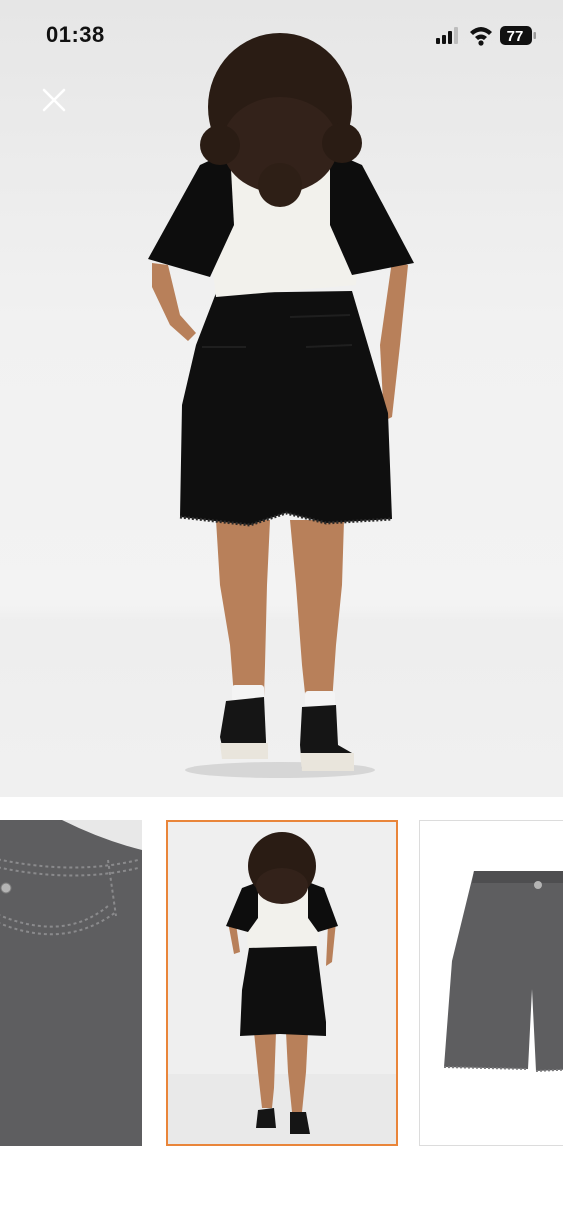 The height and width of the screenshot is (1219, 563). I want to click on close-button, so click(54, 100).